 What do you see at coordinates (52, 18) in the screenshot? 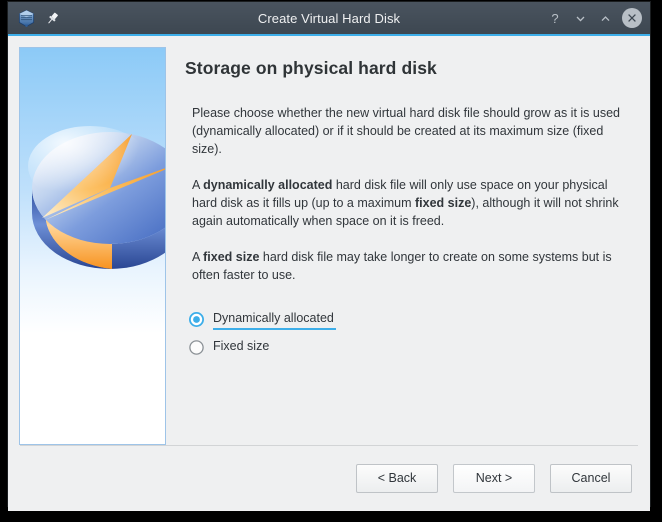
I see `pin-icon` at bounding box center [52, 18].